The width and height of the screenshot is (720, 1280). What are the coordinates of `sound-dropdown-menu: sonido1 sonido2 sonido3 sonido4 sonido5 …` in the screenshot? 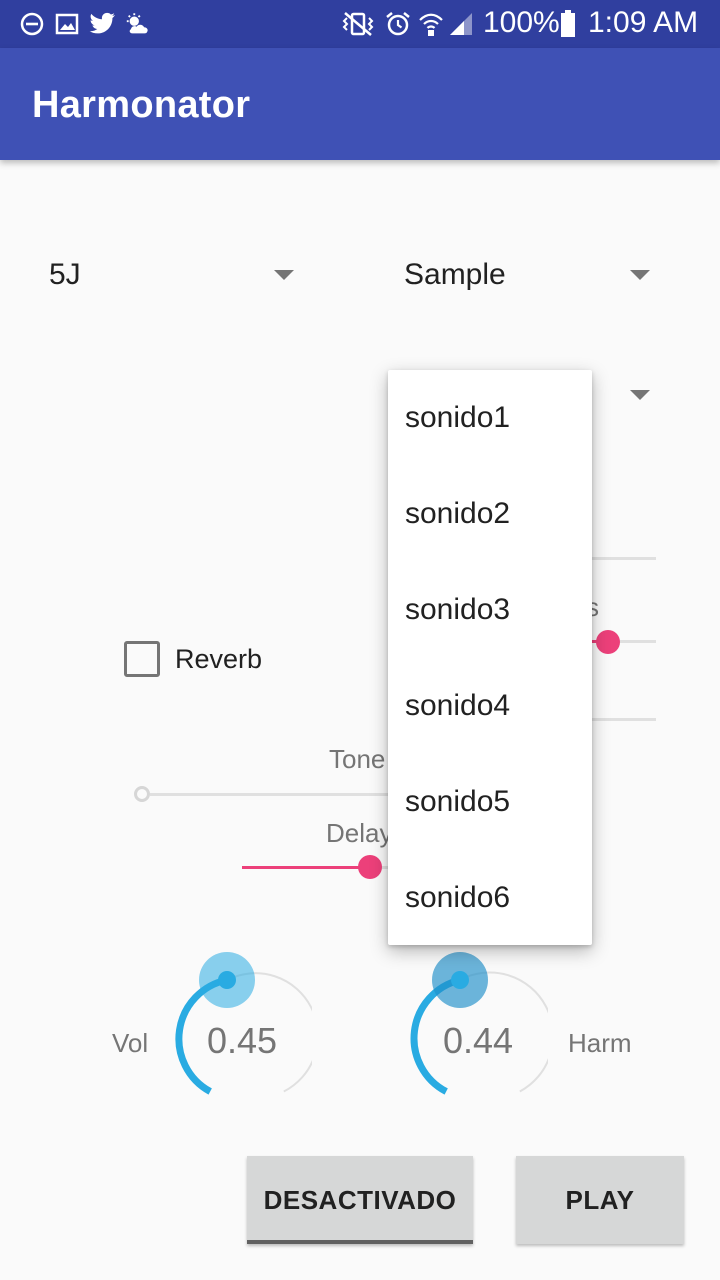 It's located at (490, 657).